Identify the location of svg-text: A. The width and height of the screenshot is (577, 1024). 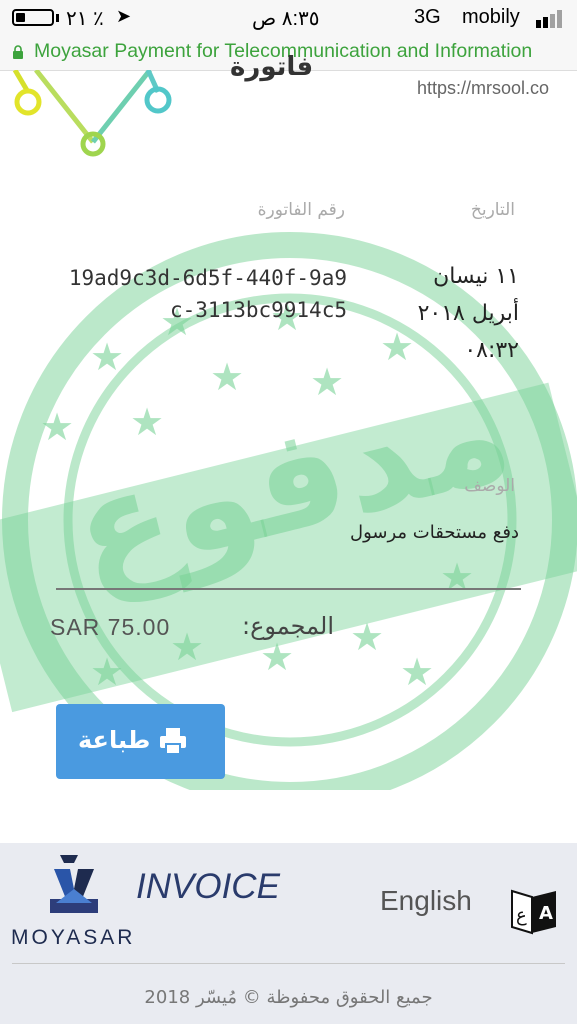
(546, 913).